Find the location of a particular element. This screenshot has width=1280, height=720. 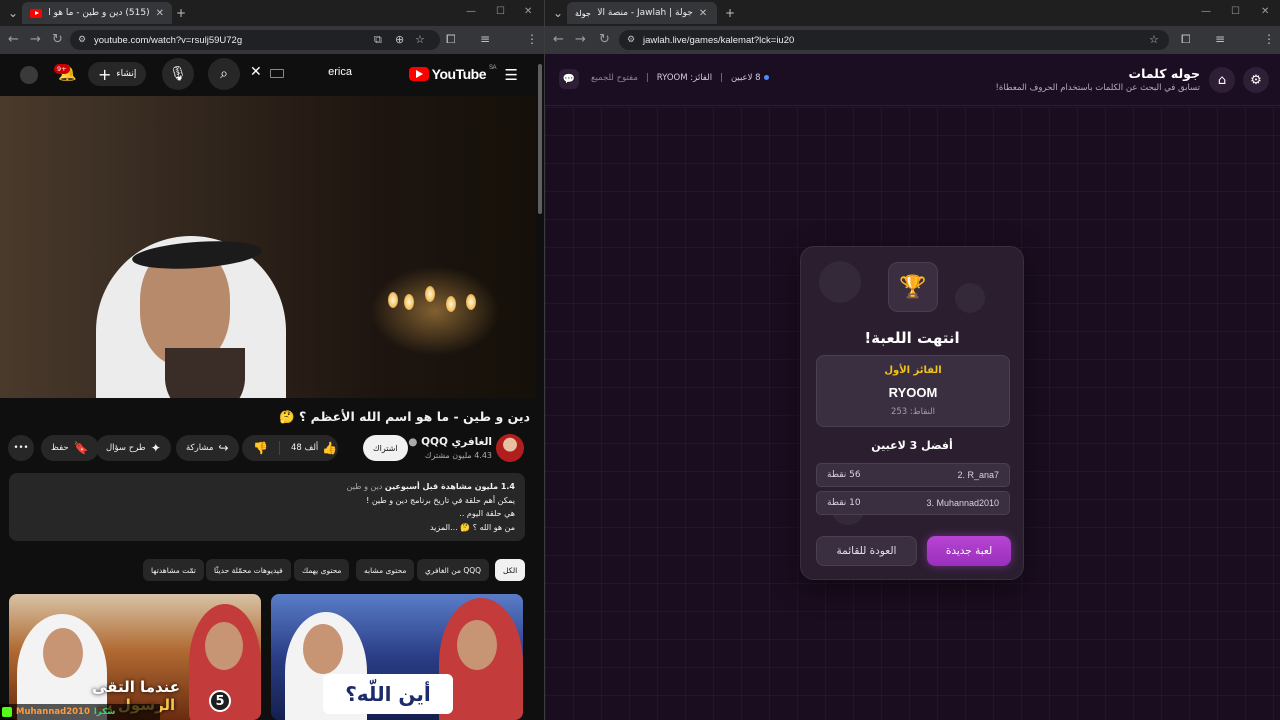

save-button: حفظ 🔖 is located at coordinates (70, 448).